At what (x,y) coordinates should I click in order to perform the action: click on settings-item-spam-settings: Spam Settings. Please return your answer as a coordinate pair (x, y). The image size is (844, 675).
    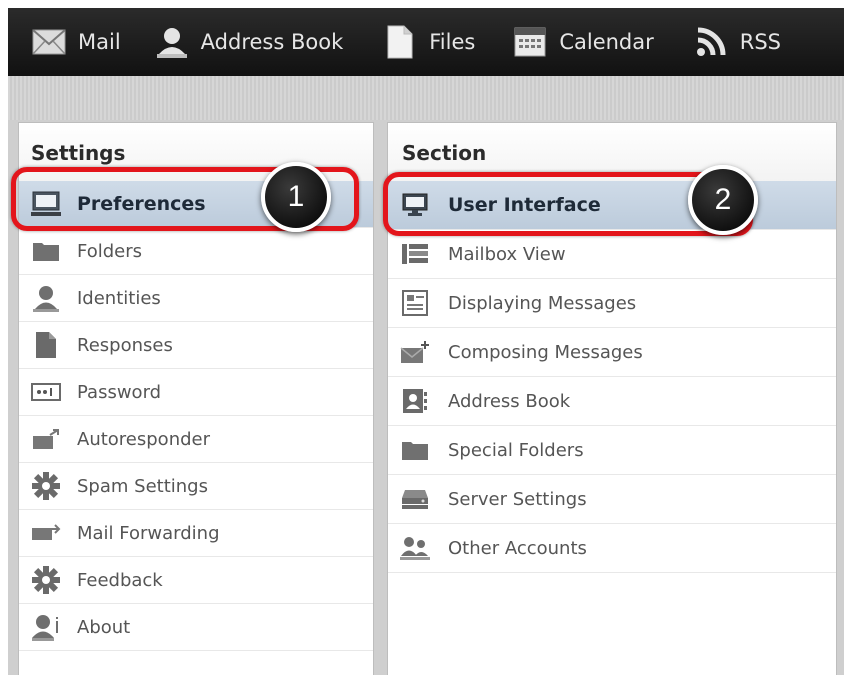
    Looking at the image, I should click on (196, 486).